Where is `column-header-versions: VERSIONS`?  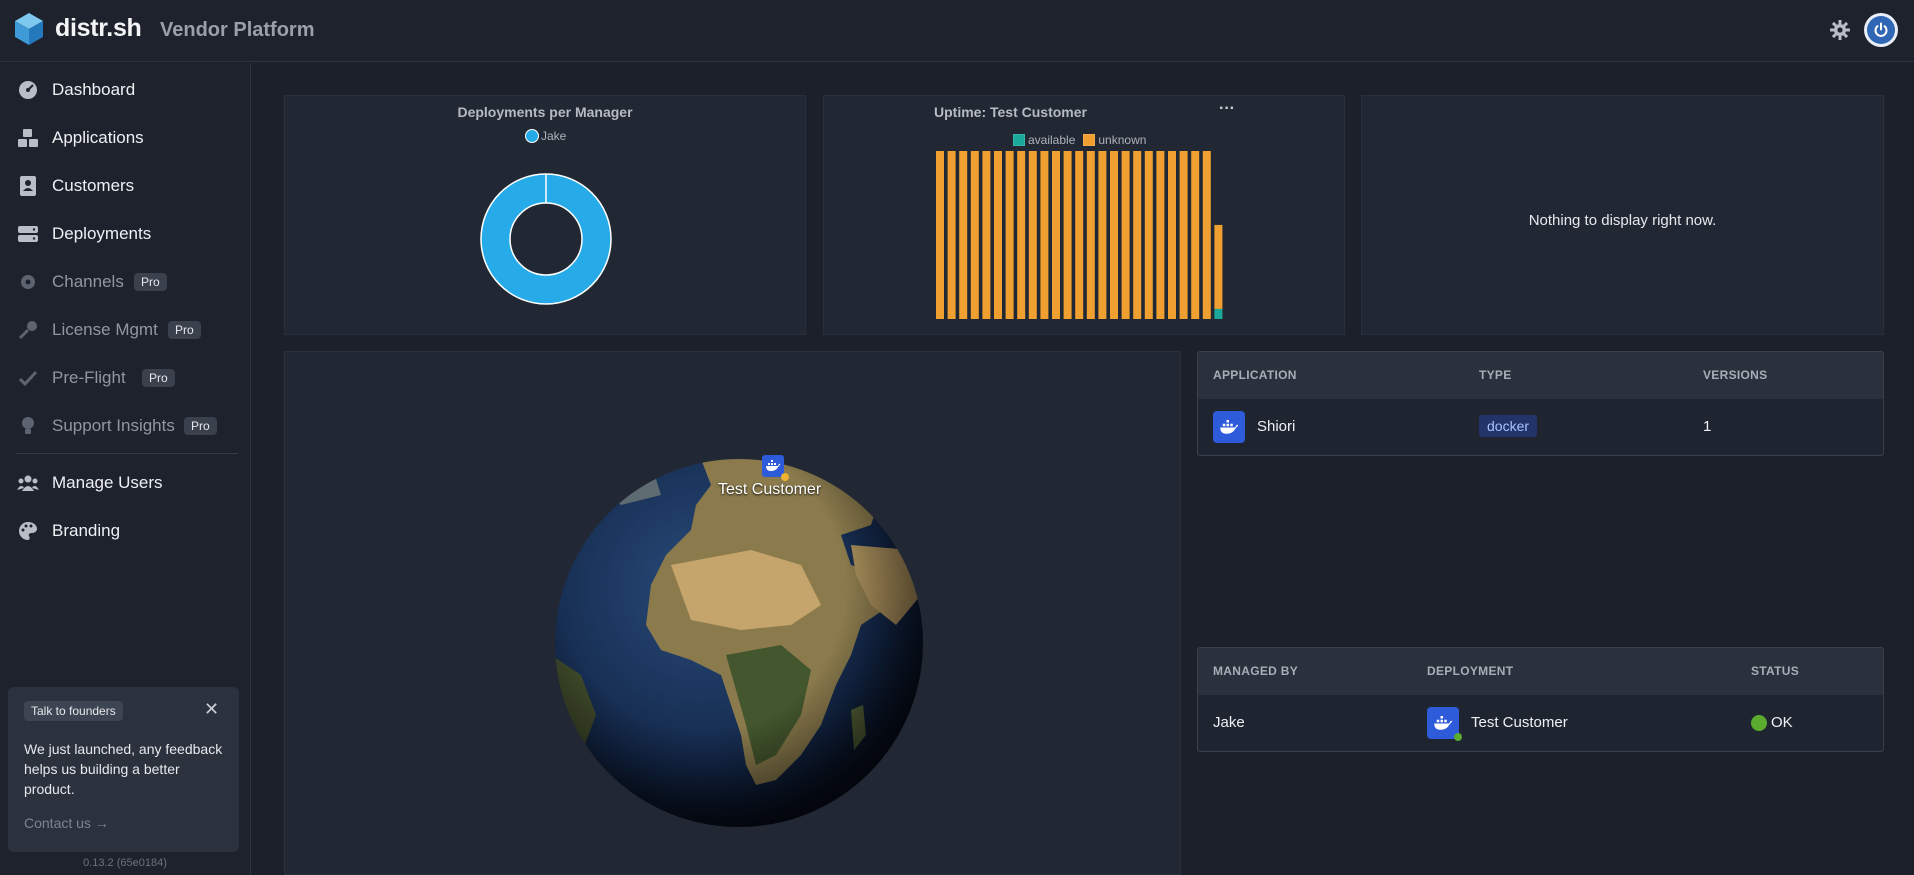 column-header-versions: VERSIONS is located at coordinates (1735, 375).